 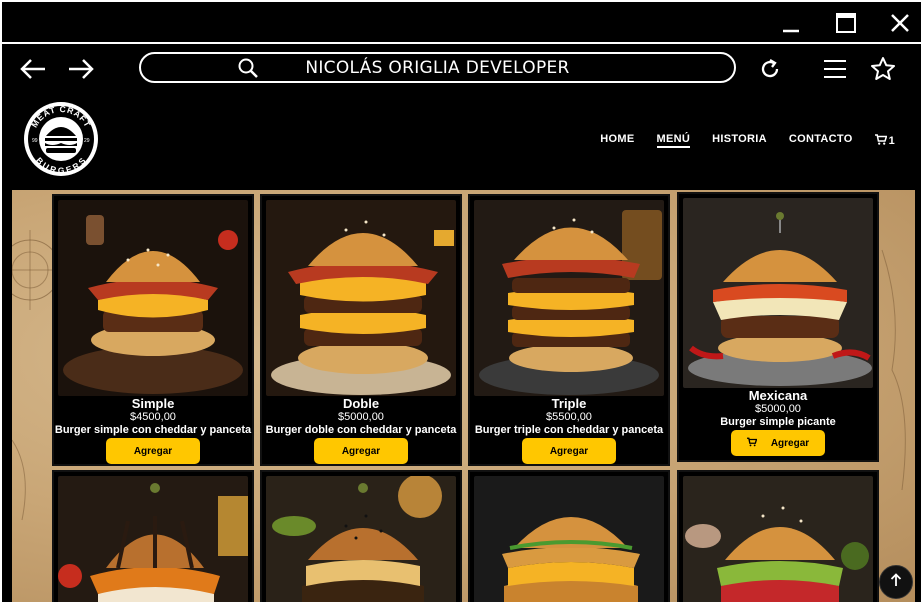 I want to click on nav-contacto: CONTACTO, so click(x=821, y=140).